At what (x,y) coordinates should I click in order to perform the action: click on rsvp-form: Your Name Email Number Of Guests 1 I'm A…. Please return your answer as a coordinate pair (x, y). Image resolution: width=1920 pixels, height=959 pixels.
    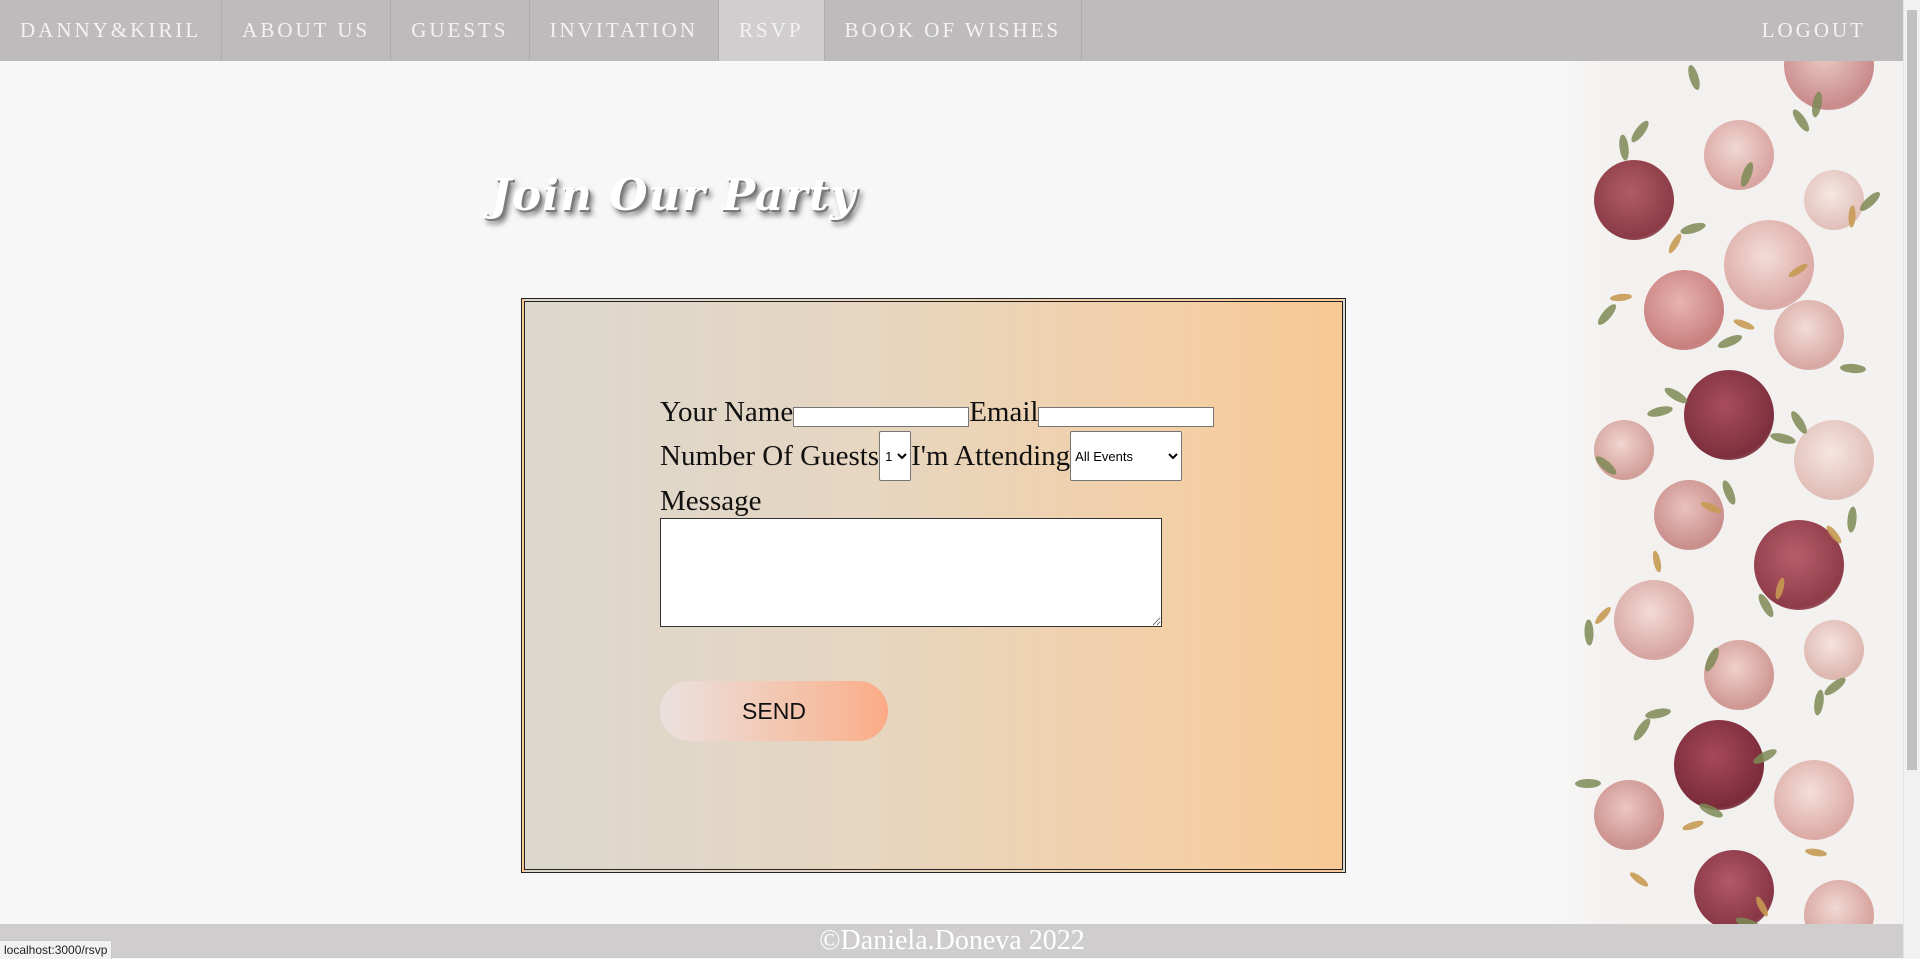
    Looking at the image, I should click on (960, 567).